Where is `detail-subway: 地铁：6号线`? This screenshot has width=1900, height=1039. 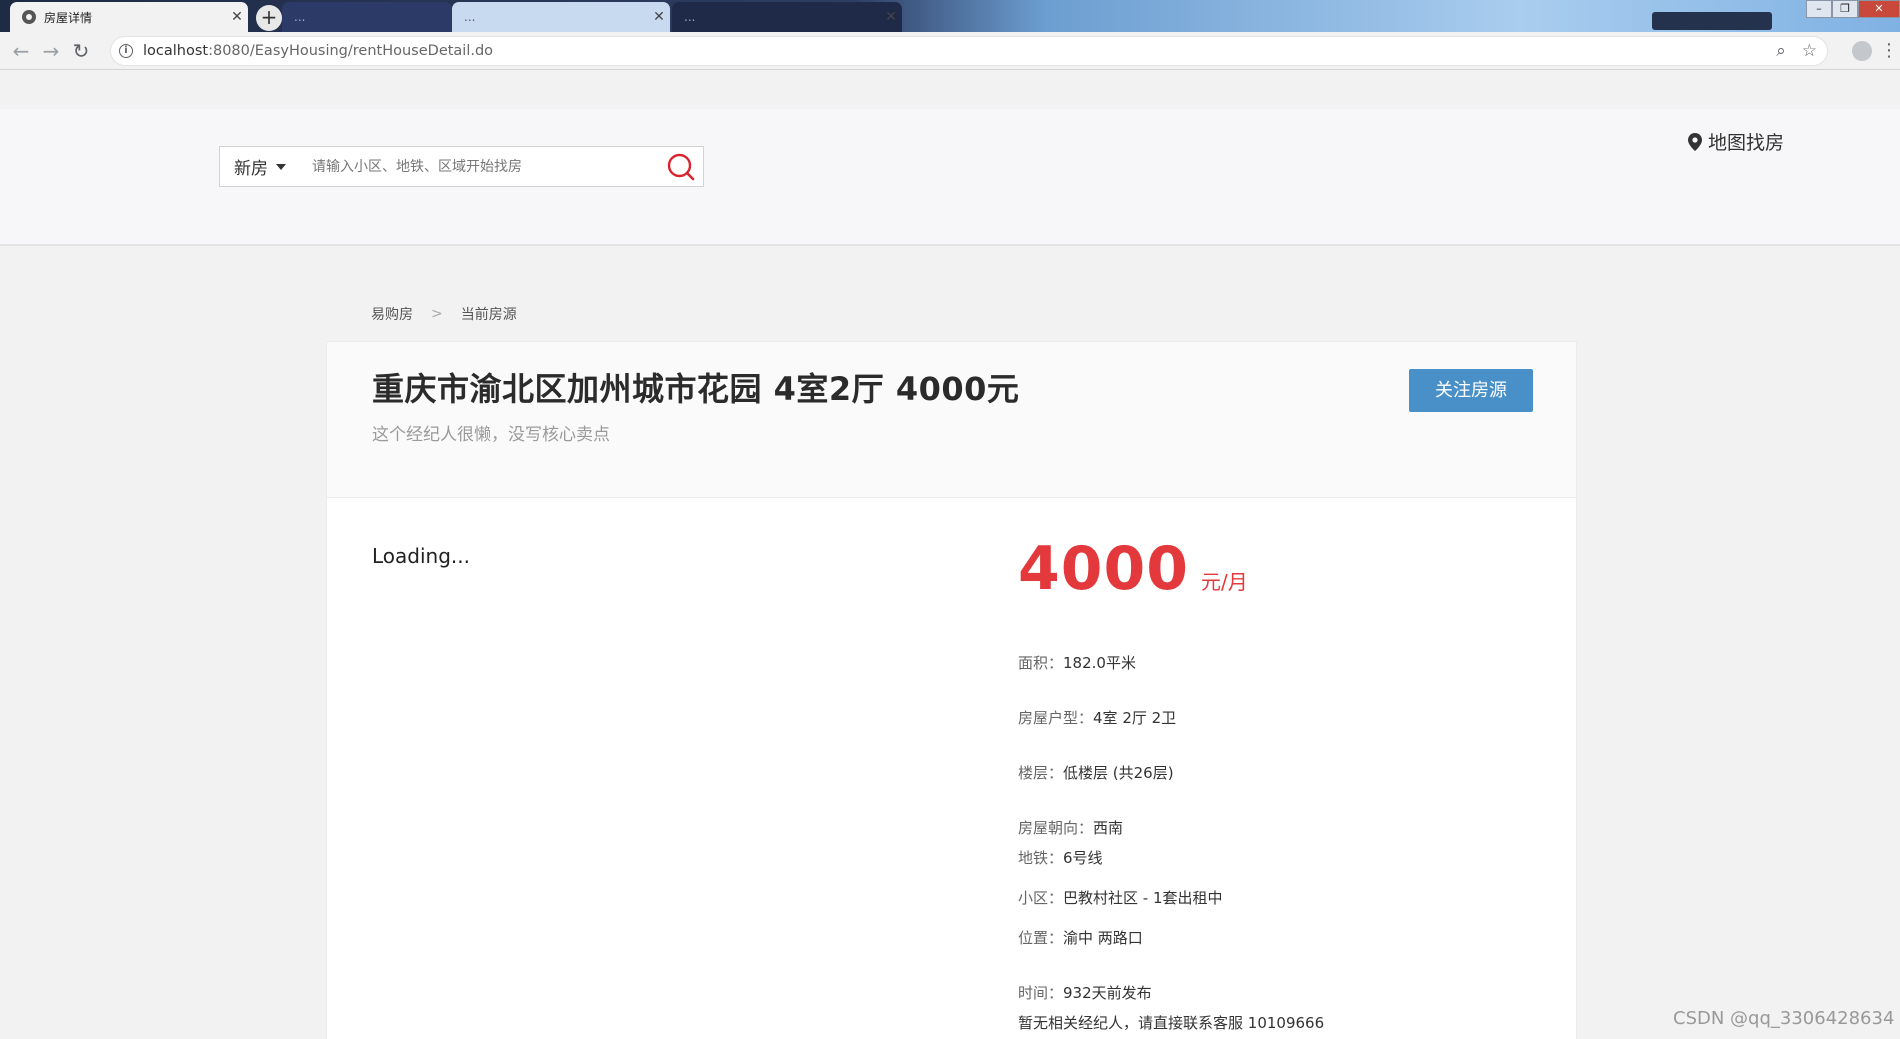
detail-subway: 地铁：6号线 is located at coordinates (1060, 857).